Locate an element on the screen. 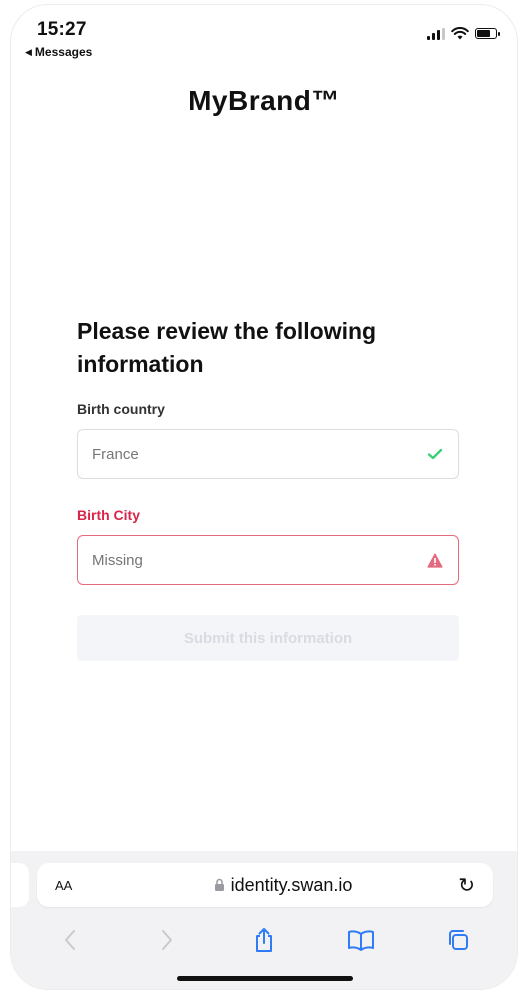  submit-button: Submit this information is located at coordinates (268, 638).